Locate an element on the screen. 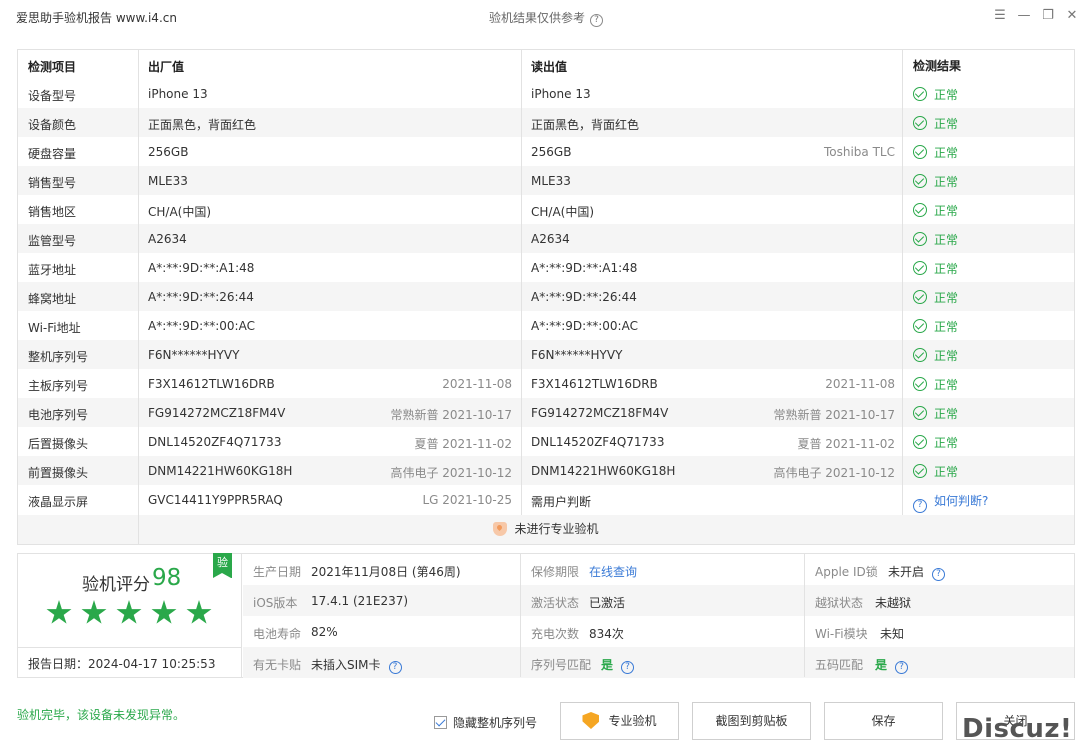 This screenshot has width=1092, height=756. report-disclaimer: 验机结果仅供参考? is located at coordinates (546, 18).